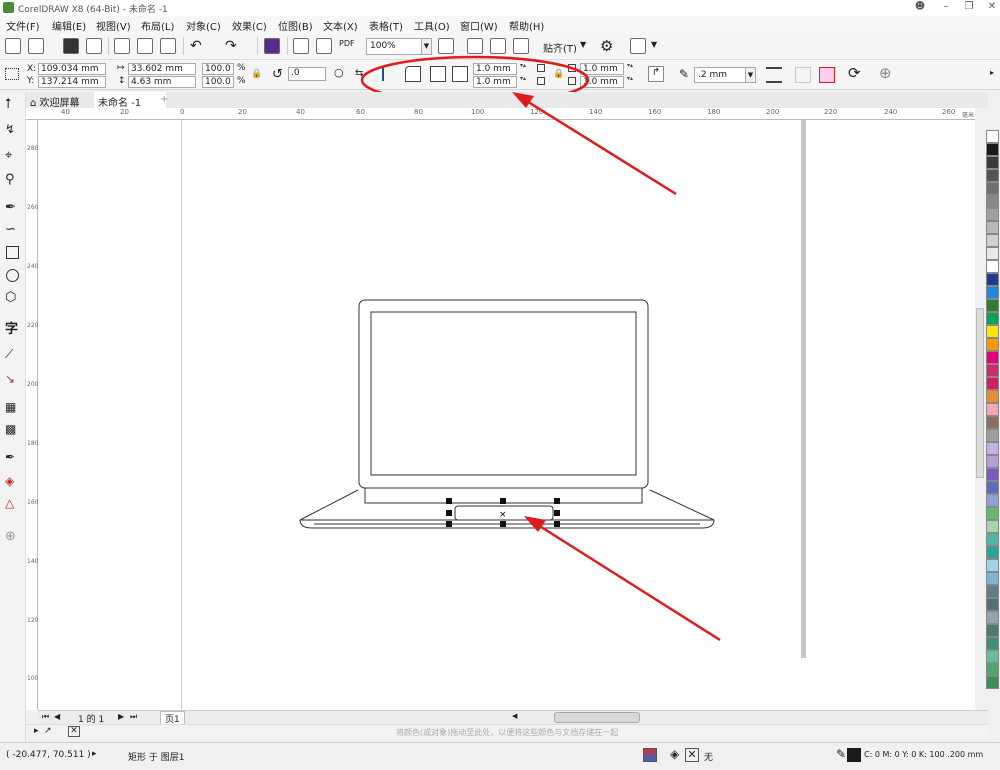  I want to click on drop-hint-text: 将颜色(或对象)拖动至此处，以便将这些颜色与文档存储在一起, so click(507, 732).